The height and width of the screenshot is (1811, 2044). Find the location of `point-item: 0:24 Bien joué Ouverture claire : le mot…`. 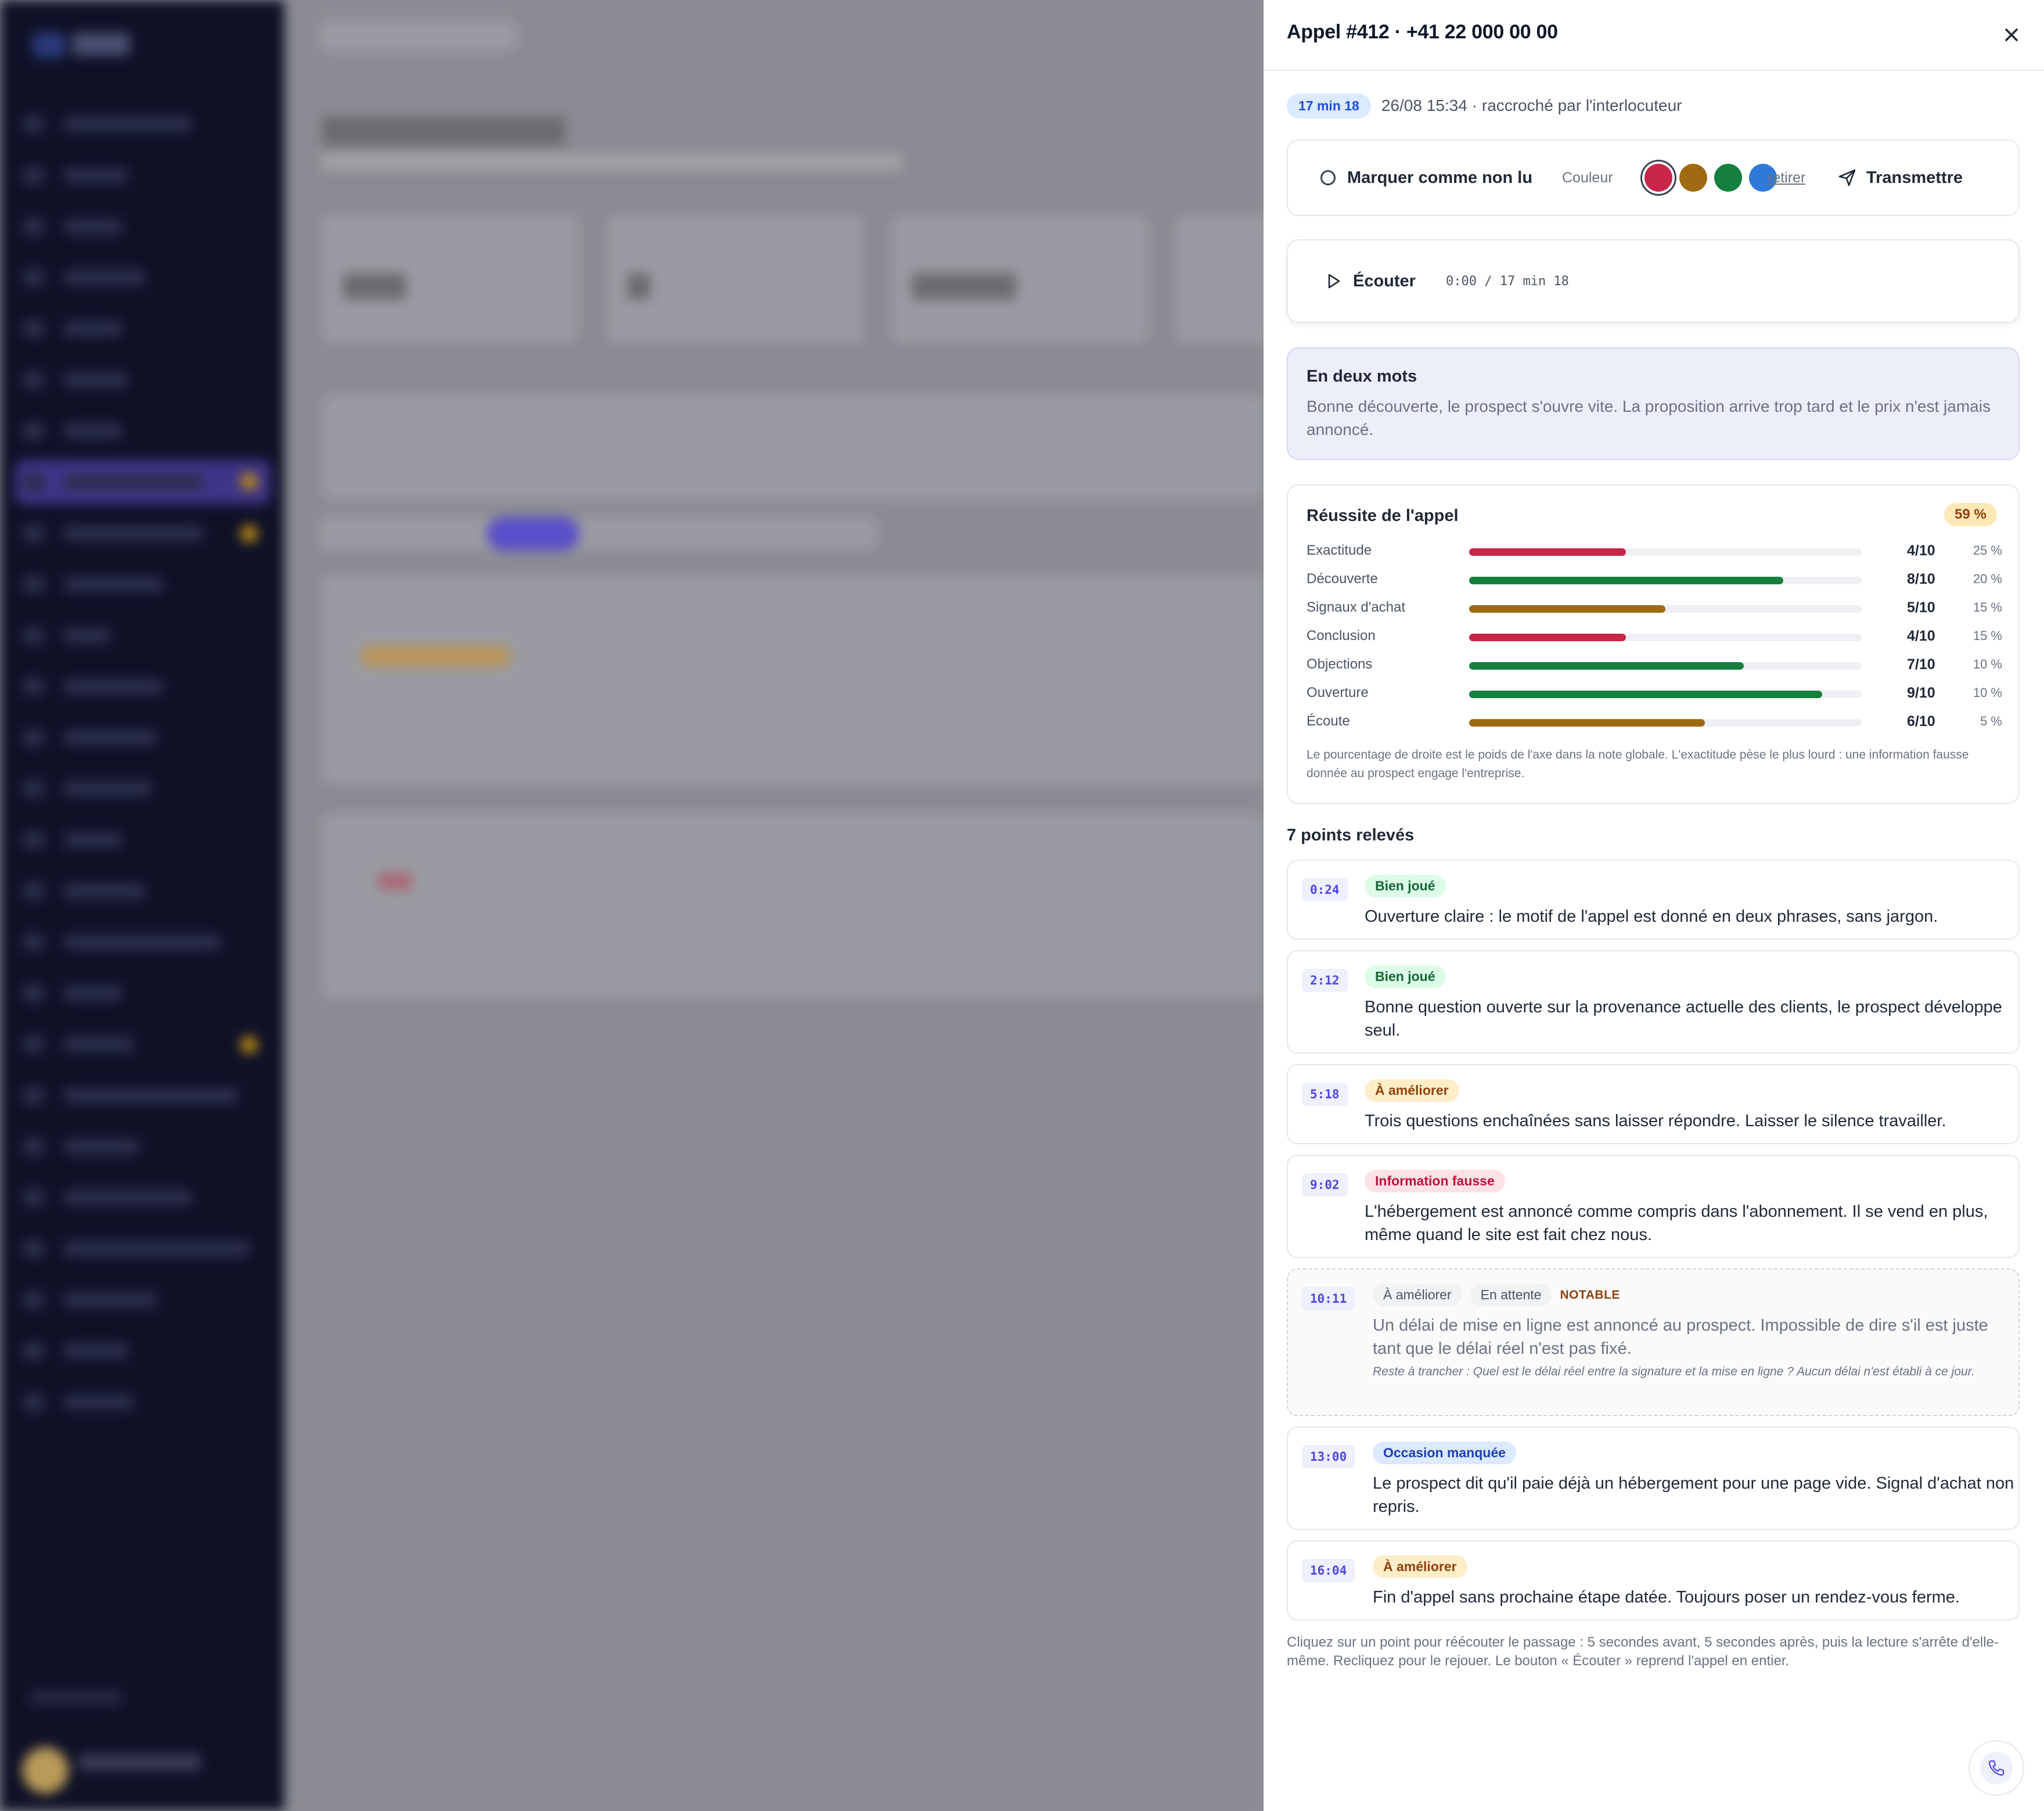

point-item: 0:24 Bien joué Ouverture claire : le mot… is located at coordinates (1653, 900).